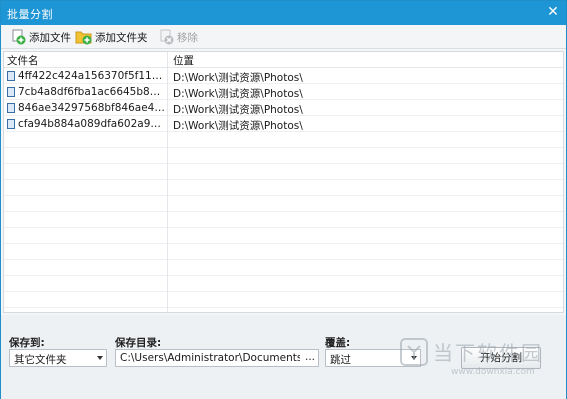 This screenshot has height=399, width=567. I want to click on save-dir-value: C:\Users\Administrator\Documents\, so click(210, 358).